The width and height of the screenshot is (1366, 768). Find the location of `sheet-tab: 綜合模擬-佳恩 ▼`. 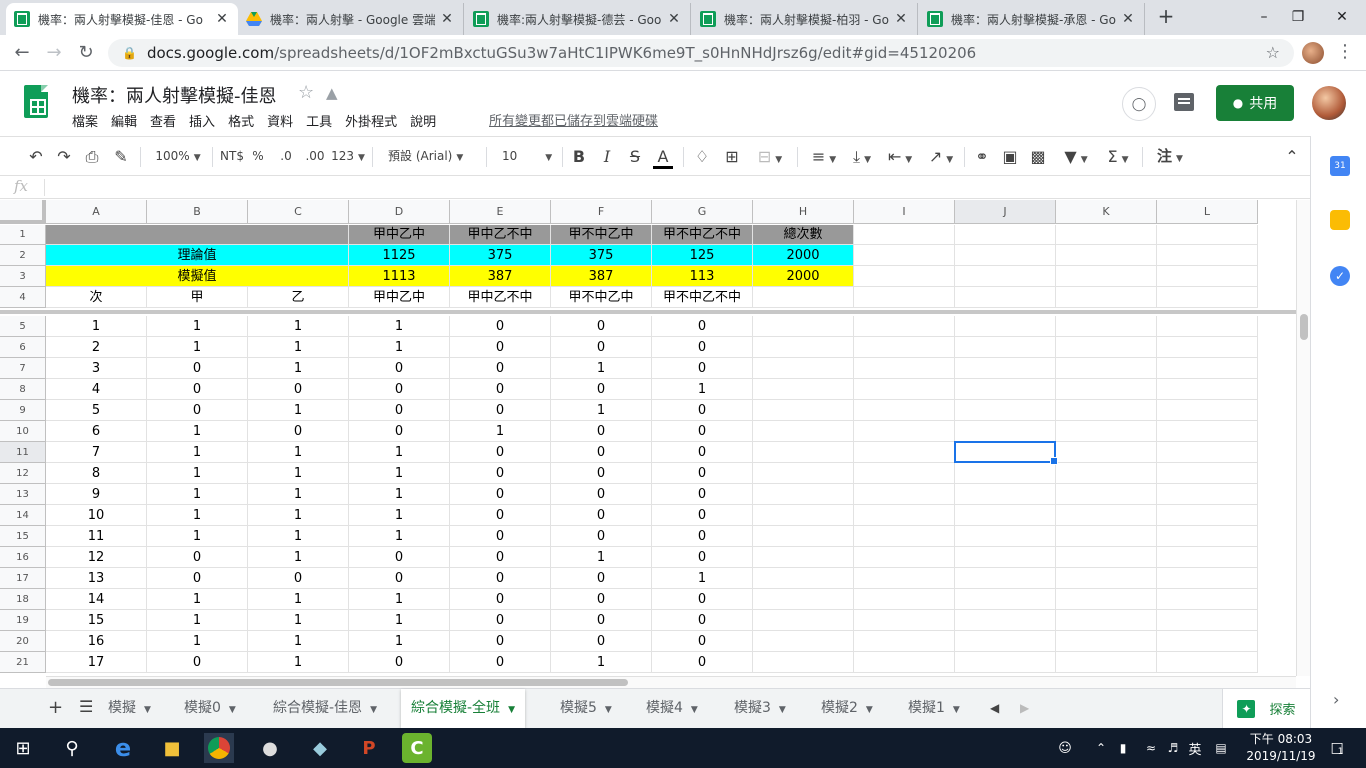

sheet-tab: 綜合模擬-佳恩 ▼ is located at coordinates (325, 708).